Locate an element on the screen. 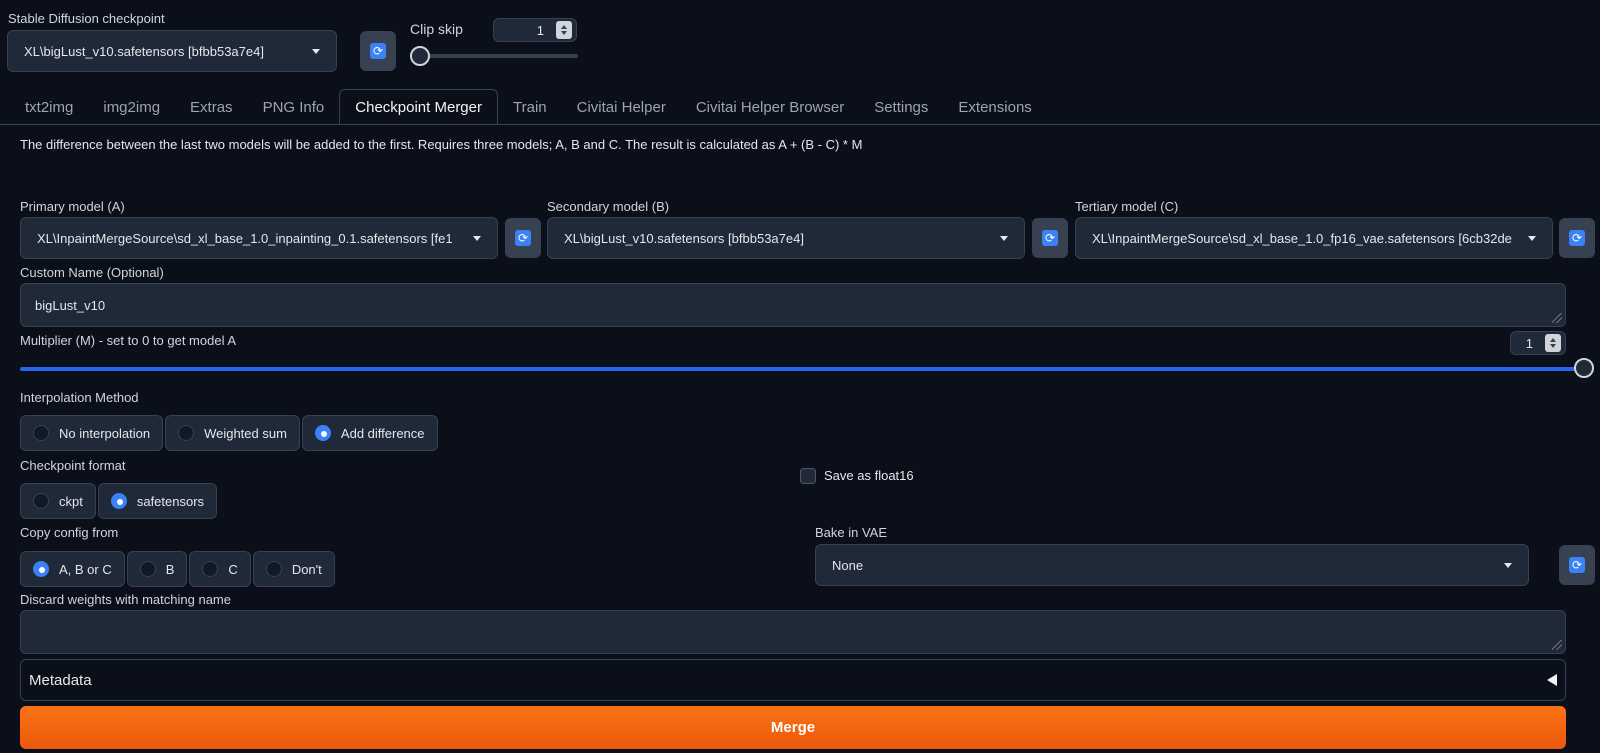  discard-weights-label: Discard weights with matching name is located at coordinates (125, 599).